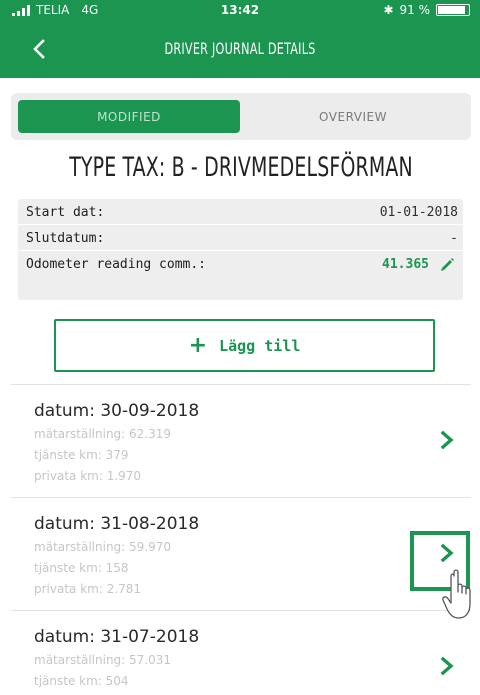  Describe the element at coordinates (260, 345) in the screenshot. I see `add-entry-label: Lägg till` at that location.